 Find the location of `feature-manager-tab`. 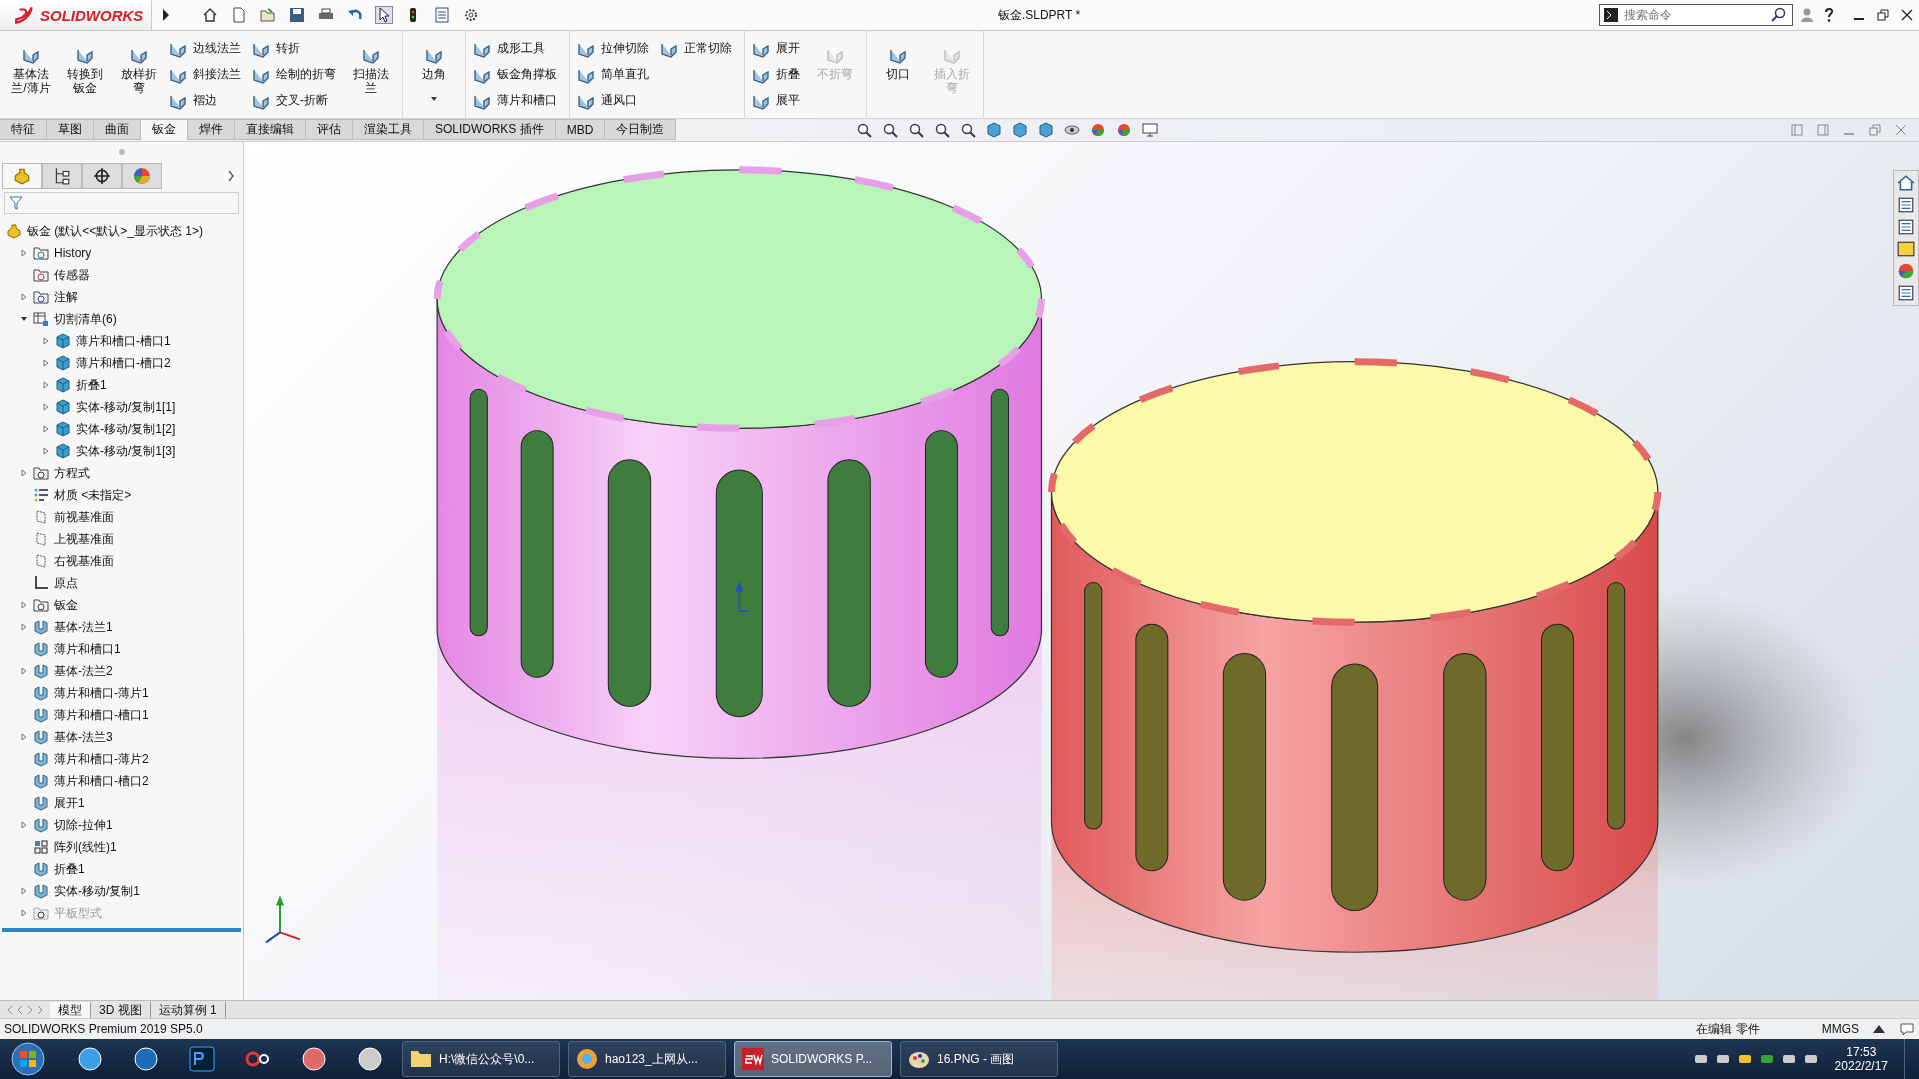

feature-manager-tab is located at coordinates (22, 176).